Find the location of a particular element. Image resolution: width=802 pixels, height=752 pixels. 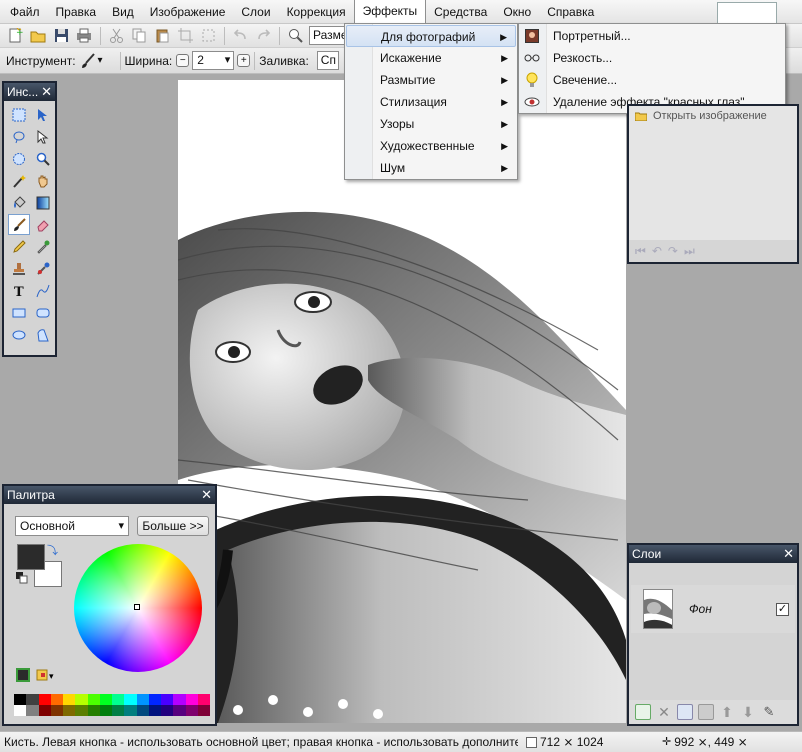

tool-text: T is located at coordinates (19, 290).